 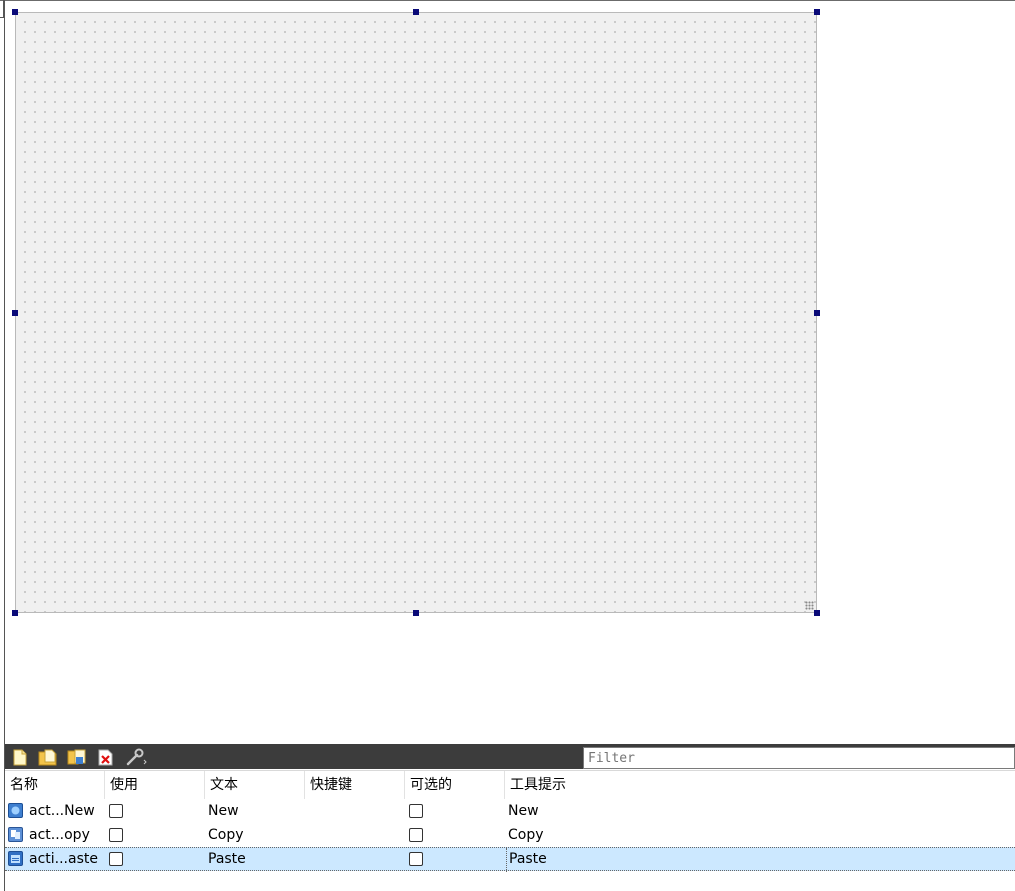 I want to click on column-header-text: 文本, so click(x=255, y=785).